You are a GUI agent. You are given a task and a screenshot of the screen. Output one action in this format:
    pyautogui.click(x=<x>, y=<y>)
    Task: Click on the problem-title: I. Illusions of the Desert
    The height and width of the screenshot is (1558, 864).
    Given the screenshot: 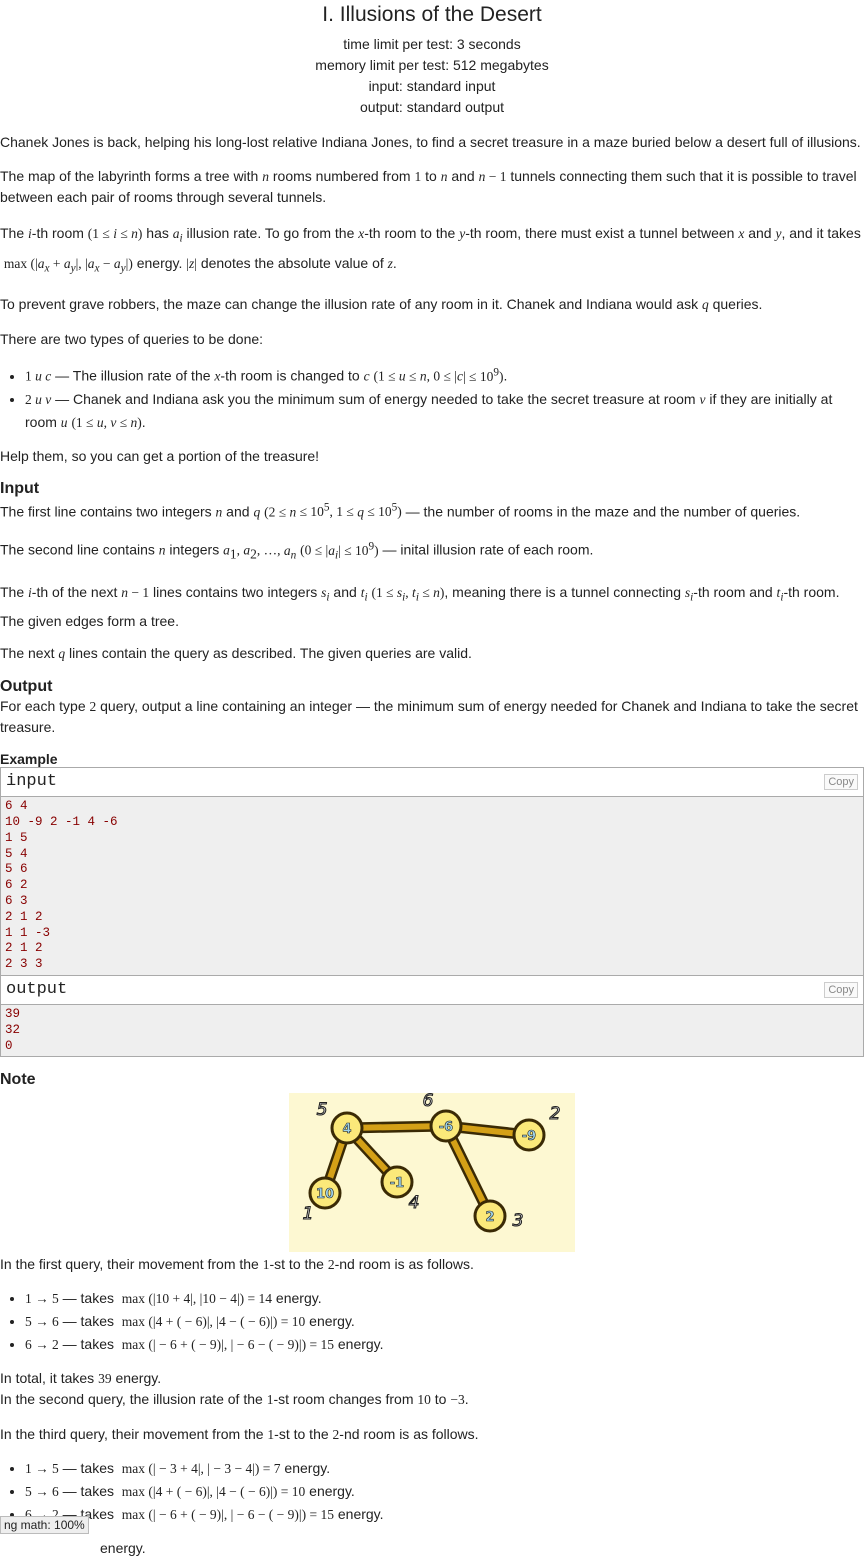 What is the action you would take?
    pyautogui.click(x=432, y=14)
    